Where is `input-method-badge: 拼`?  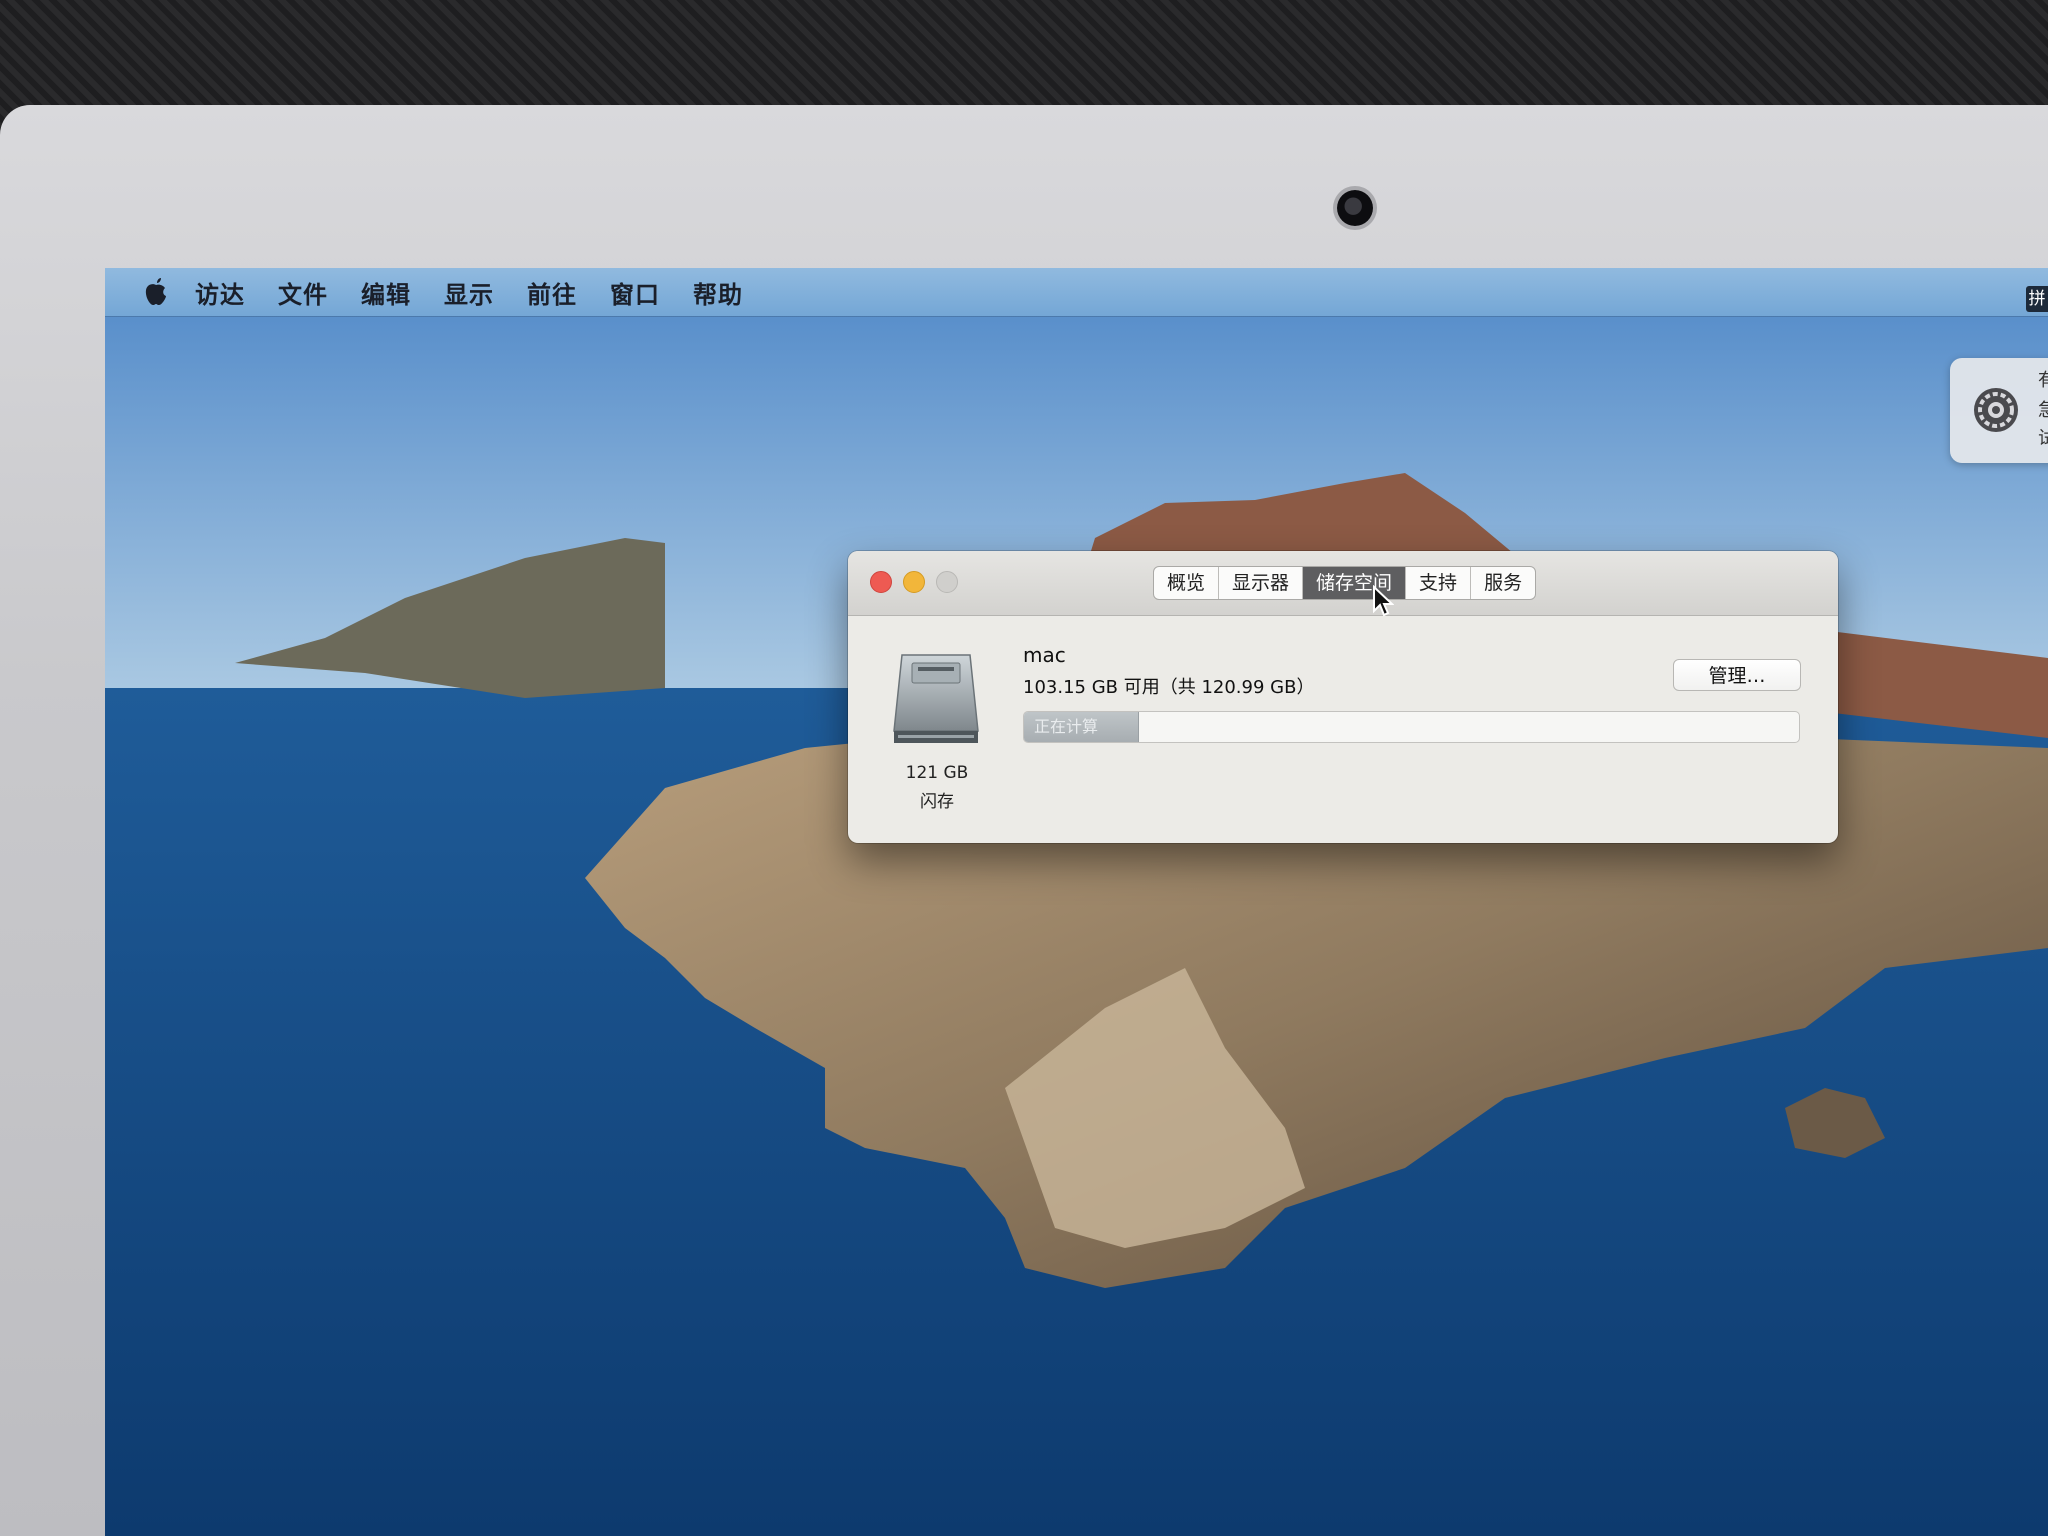 input-method-badge: 拼 is located at coordinates (2037, 299).